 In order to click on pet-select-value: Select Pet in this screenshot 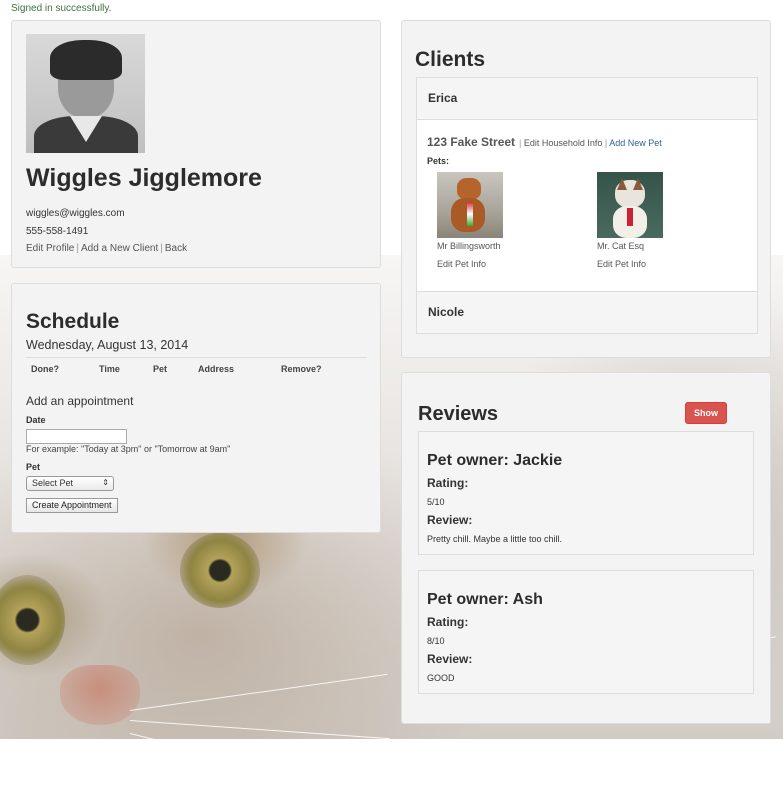, I will do `click(53, 483)`.